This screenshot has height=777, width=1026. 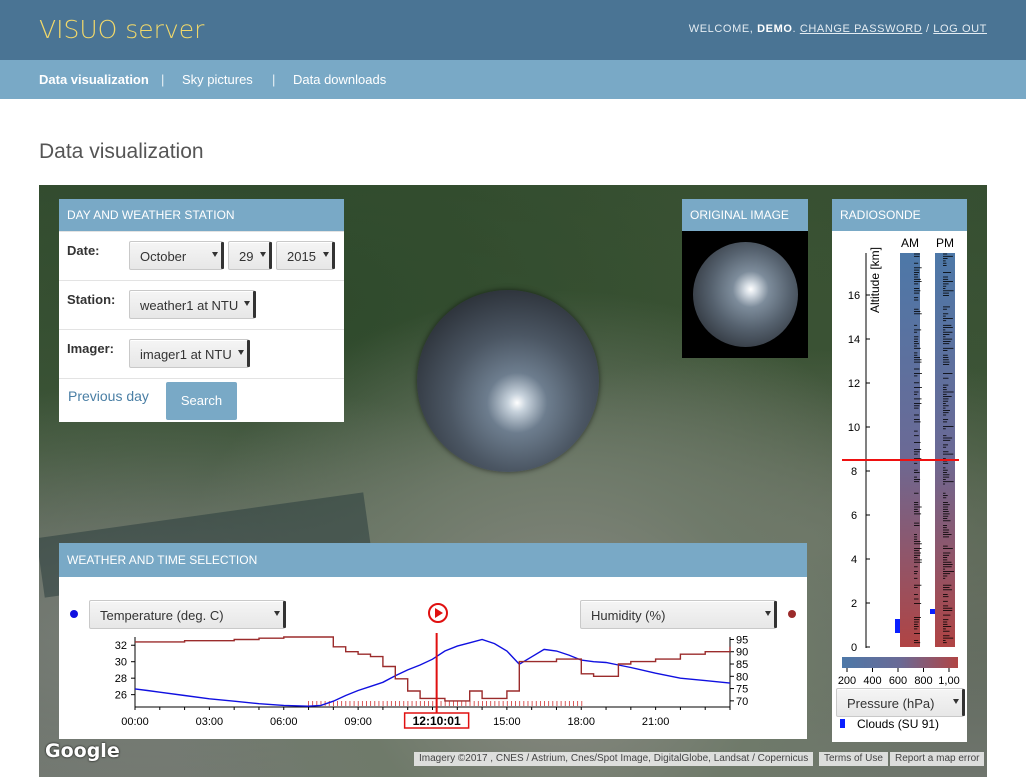 What do you see at coordinates (900, 702) in the screenshot?
I see `pressure-select: Pressure (hPa)` at bounding box center [900, 702].